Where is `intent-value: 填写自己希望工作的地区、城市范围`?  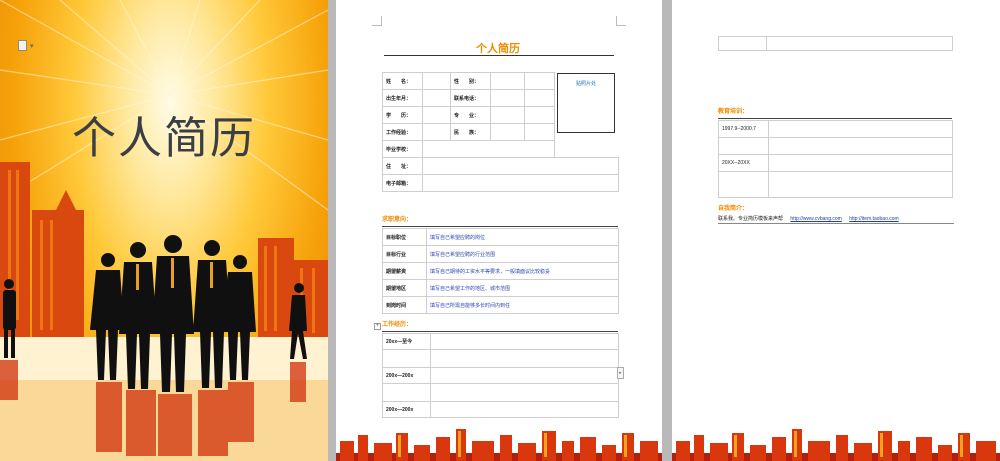
intent-value: 填写自己希望工作的地区、城市范围 is located at coordinates (522, 288).